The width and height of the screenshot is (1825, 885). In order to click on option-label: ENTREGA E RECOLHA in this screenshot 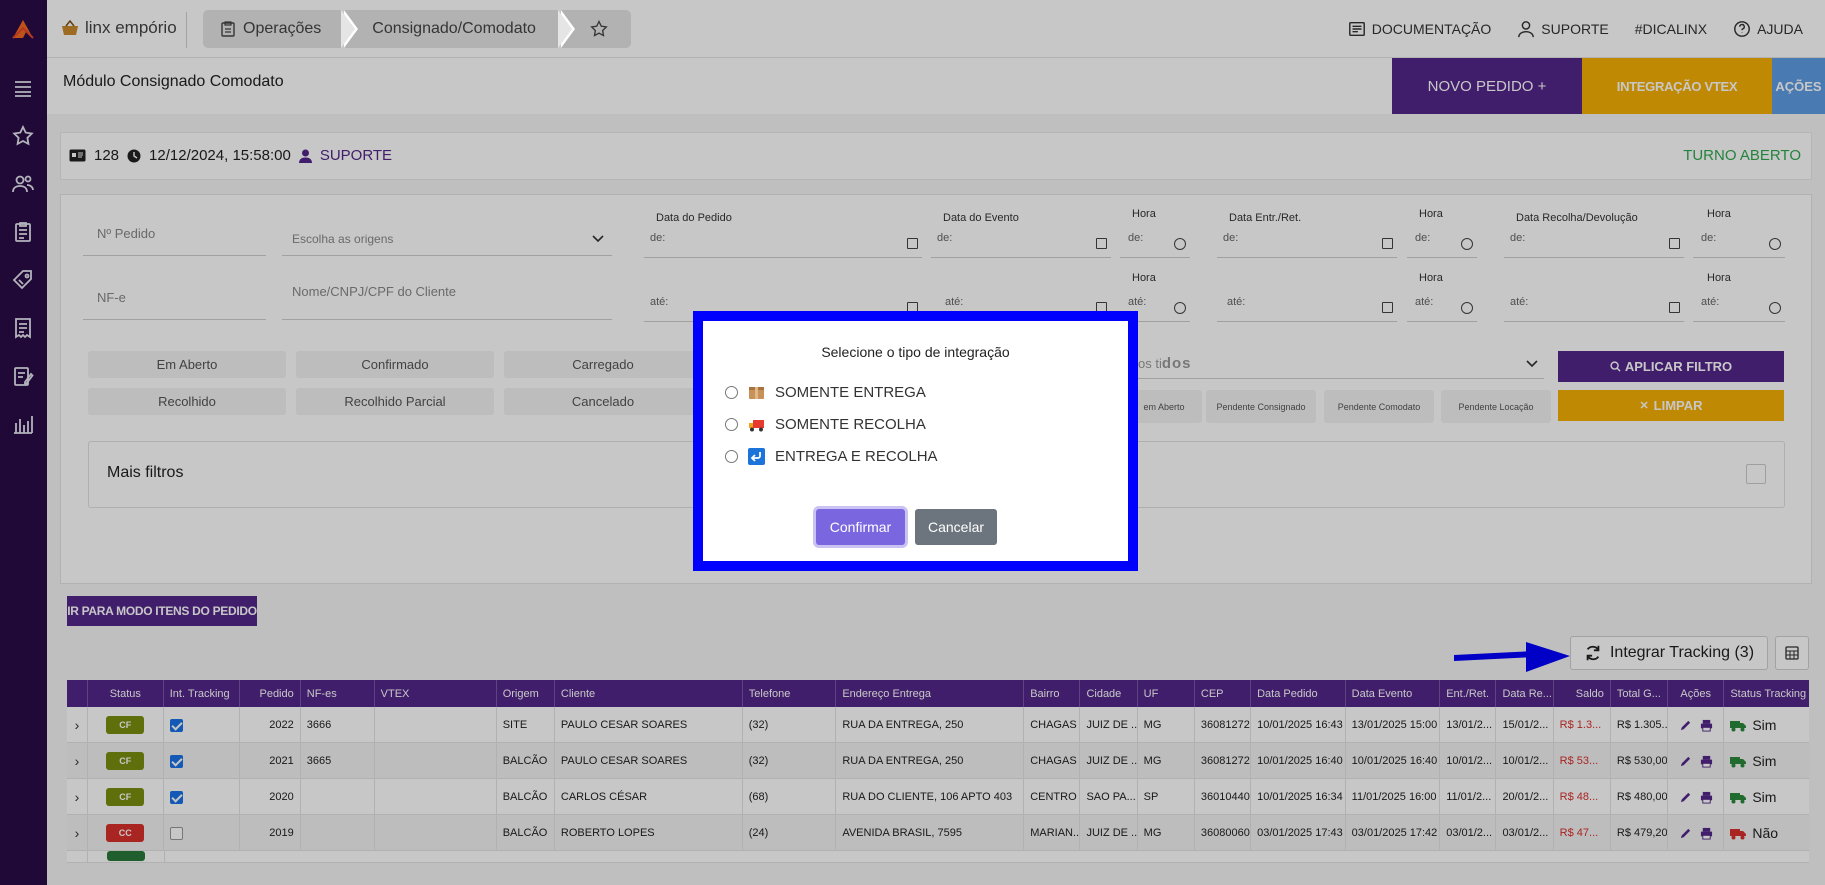, I will do `click(856, 456)`.